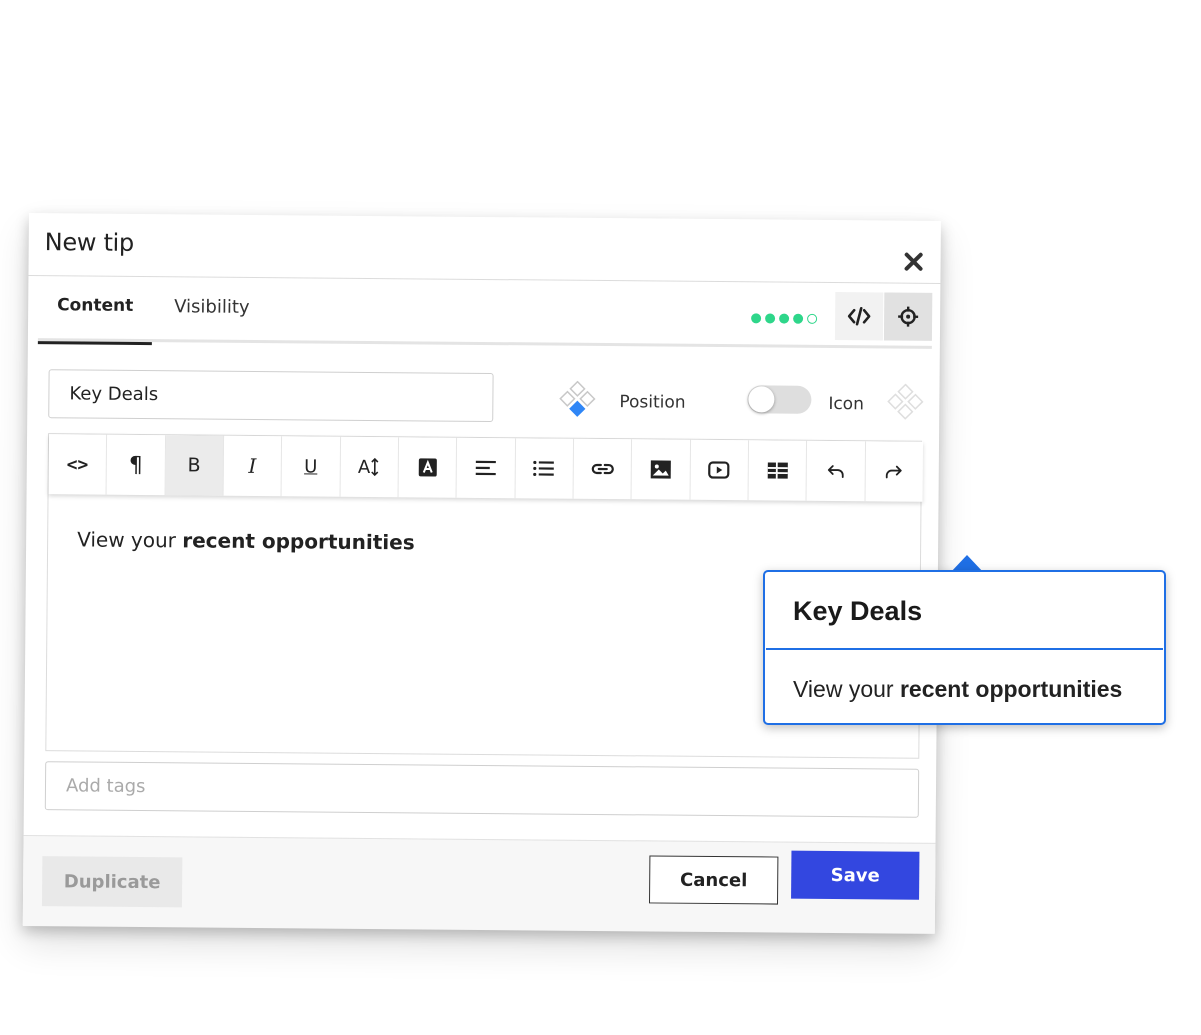 Image resolution: width=1201 pixels, height=1035 pixels. What do you see at coordinates (364, 467) in the screenshot?
I see `font-size-glyph: A` at bounding box center [364, 467].